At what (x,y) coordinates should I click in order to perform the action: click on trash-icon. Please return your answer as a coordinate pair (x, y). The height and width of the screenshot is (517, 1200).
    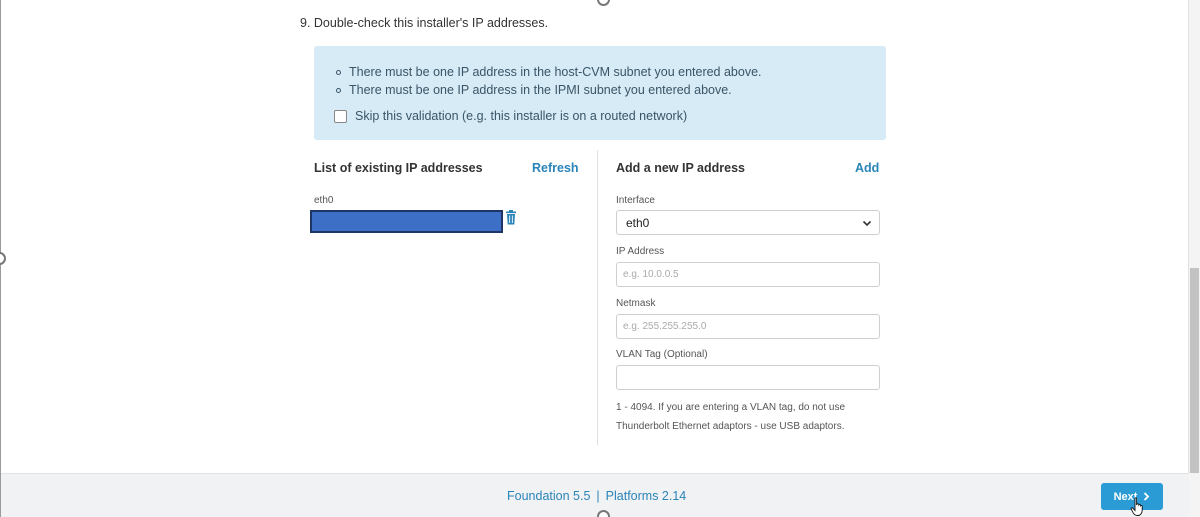
    Looking at the image, I should click on (511, 217).